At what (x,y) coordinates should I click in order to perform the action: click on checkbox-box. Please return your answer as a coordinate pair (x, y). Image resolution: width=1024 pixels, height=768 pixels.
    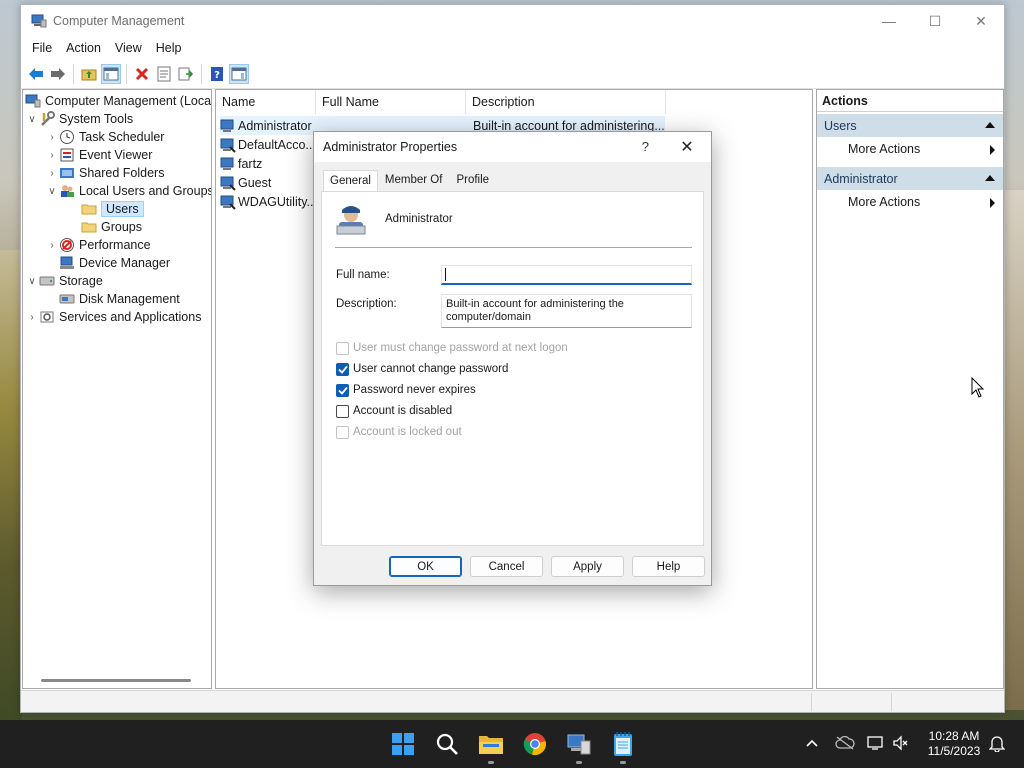
    Looking at the image, I should click on (342, 411).